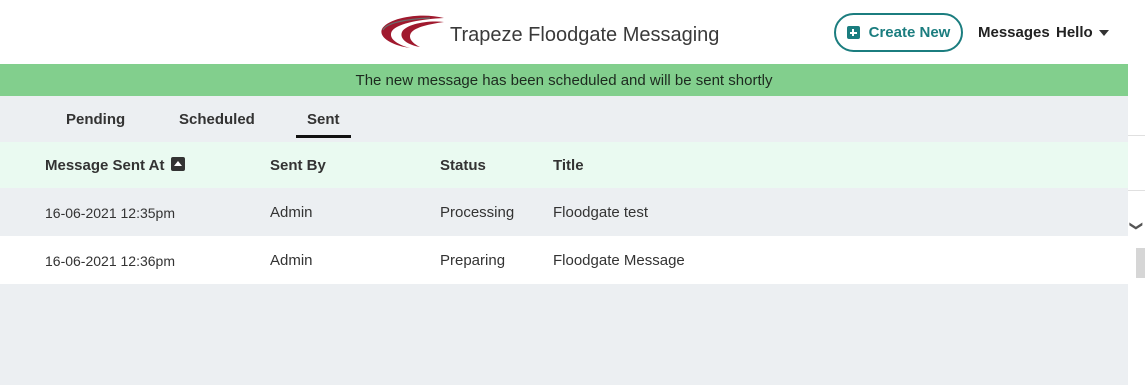 The height and width of the screenshot is (385, 1145). I want to click on cell-title: Floodgate test, so click(601, 212).